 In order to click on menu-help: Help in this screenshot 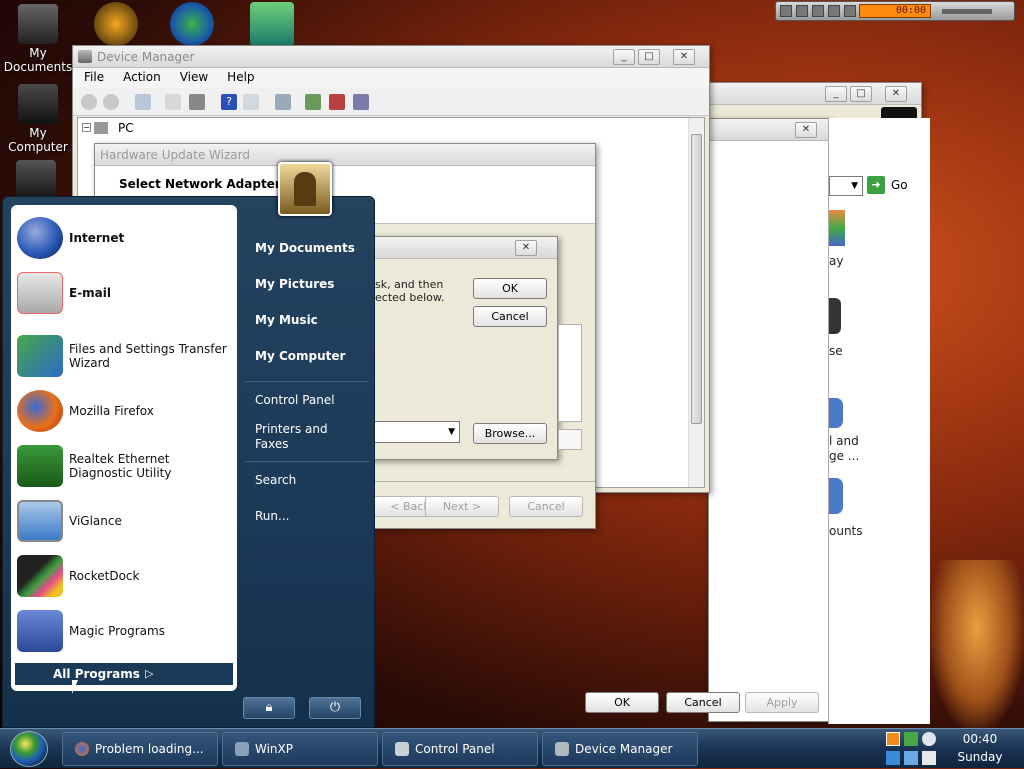, I will do `click(239, 76)`.